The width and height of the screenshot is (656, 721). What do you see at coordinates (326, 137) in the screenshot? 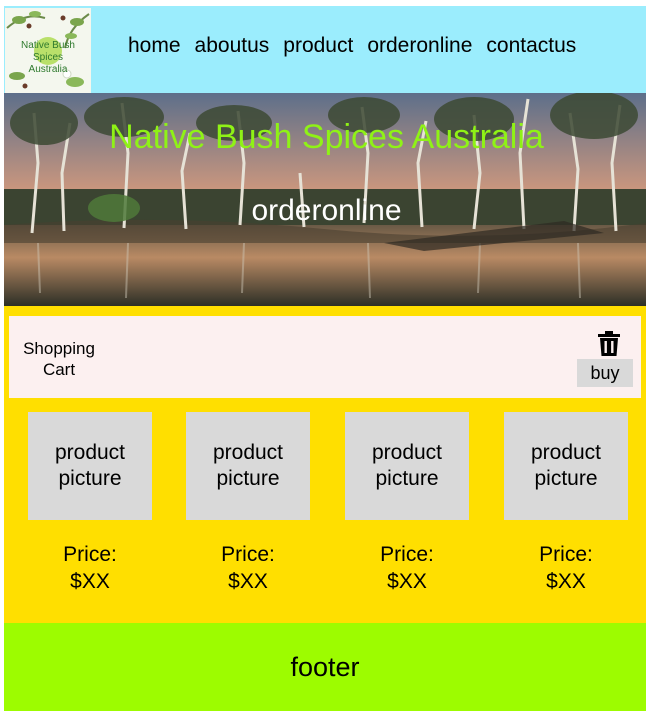
I see `hero-title: Native Bush Spices Australia` at bounding box center [326, 137].